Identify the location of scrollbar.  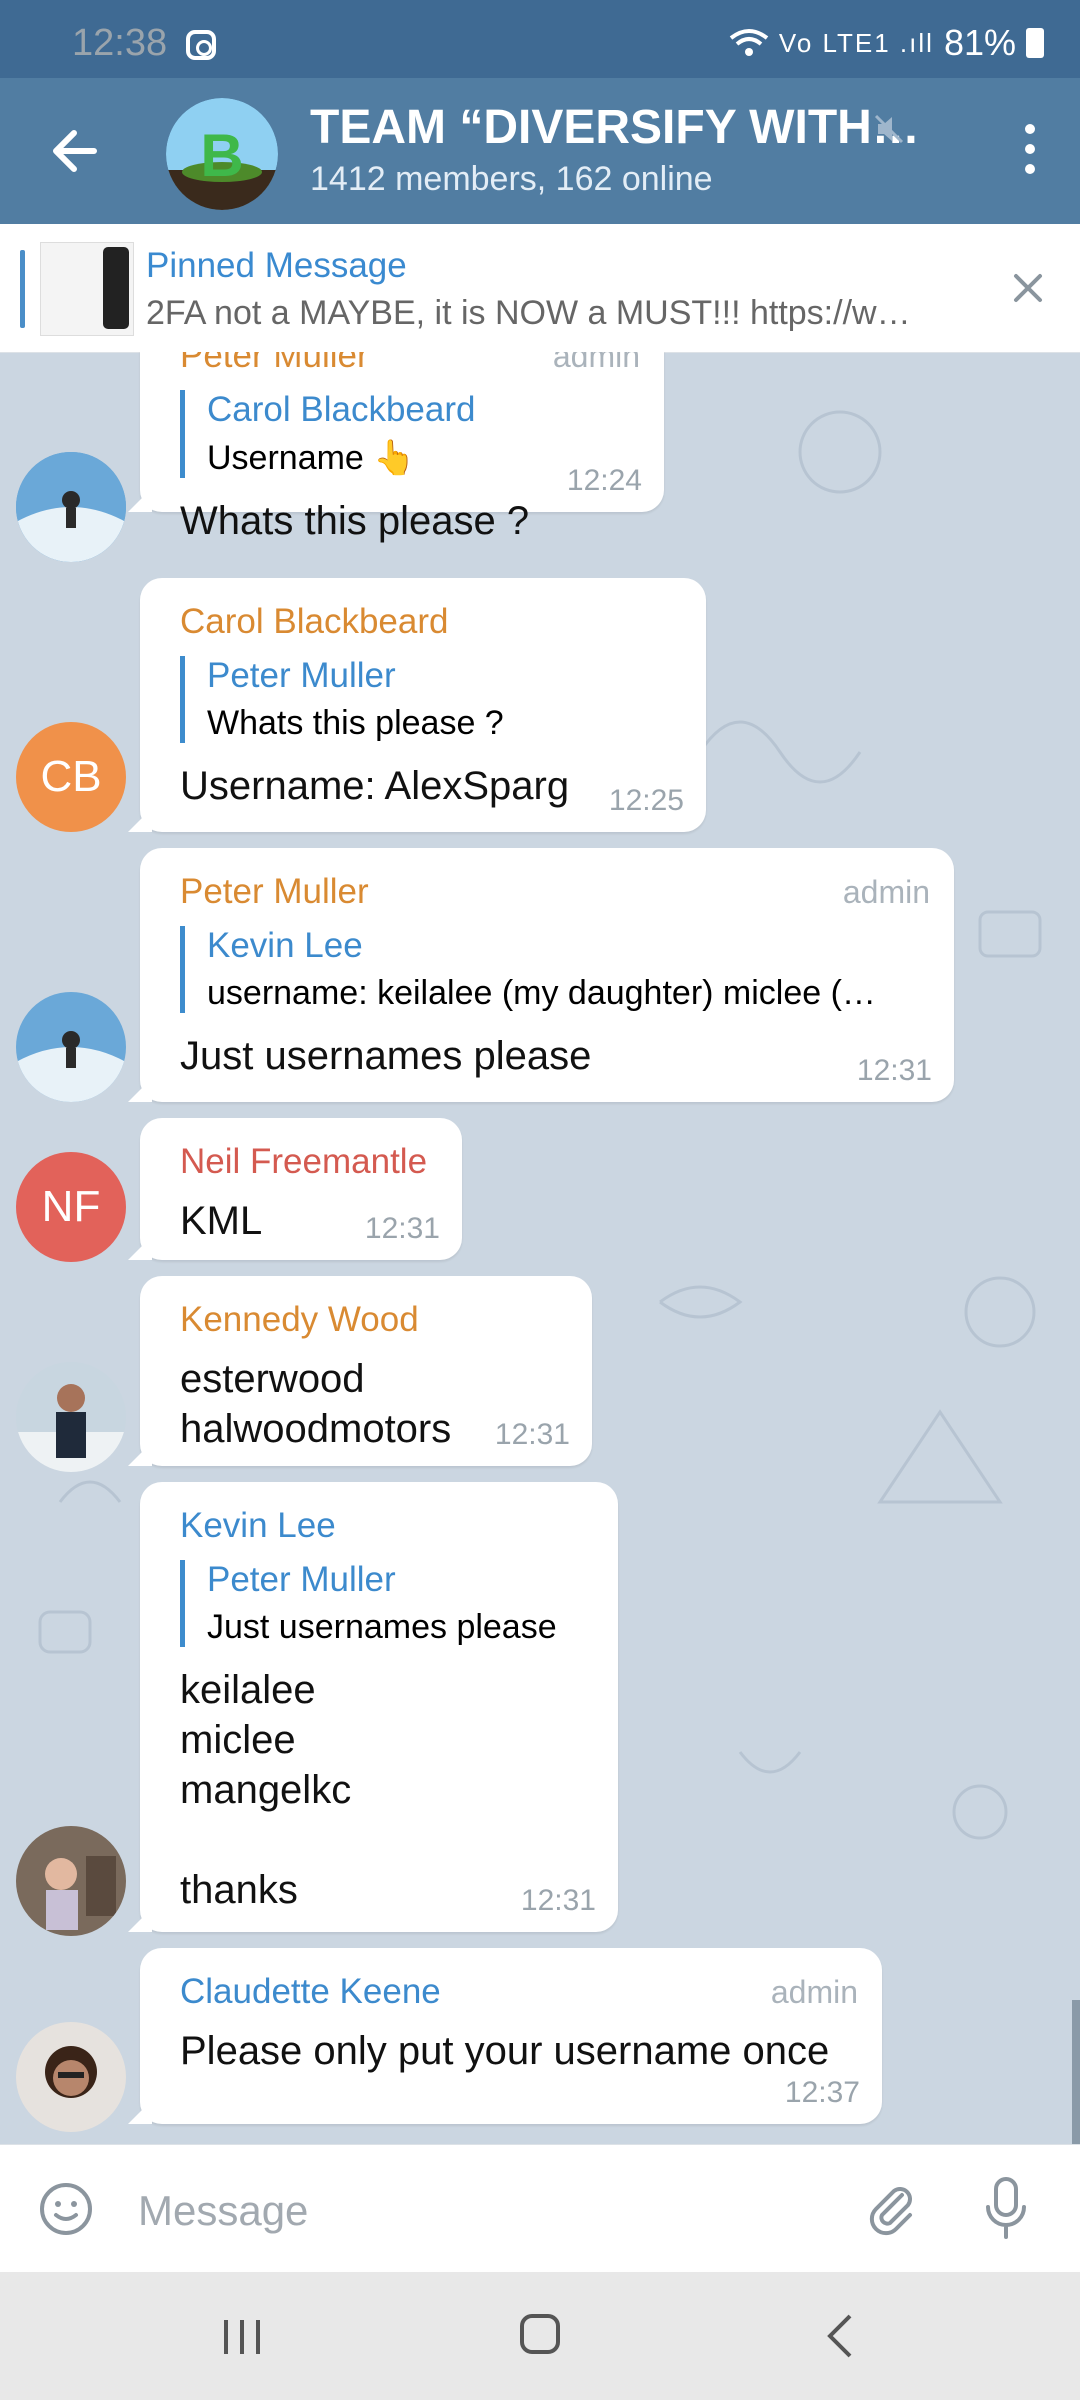
(1076, 2072).